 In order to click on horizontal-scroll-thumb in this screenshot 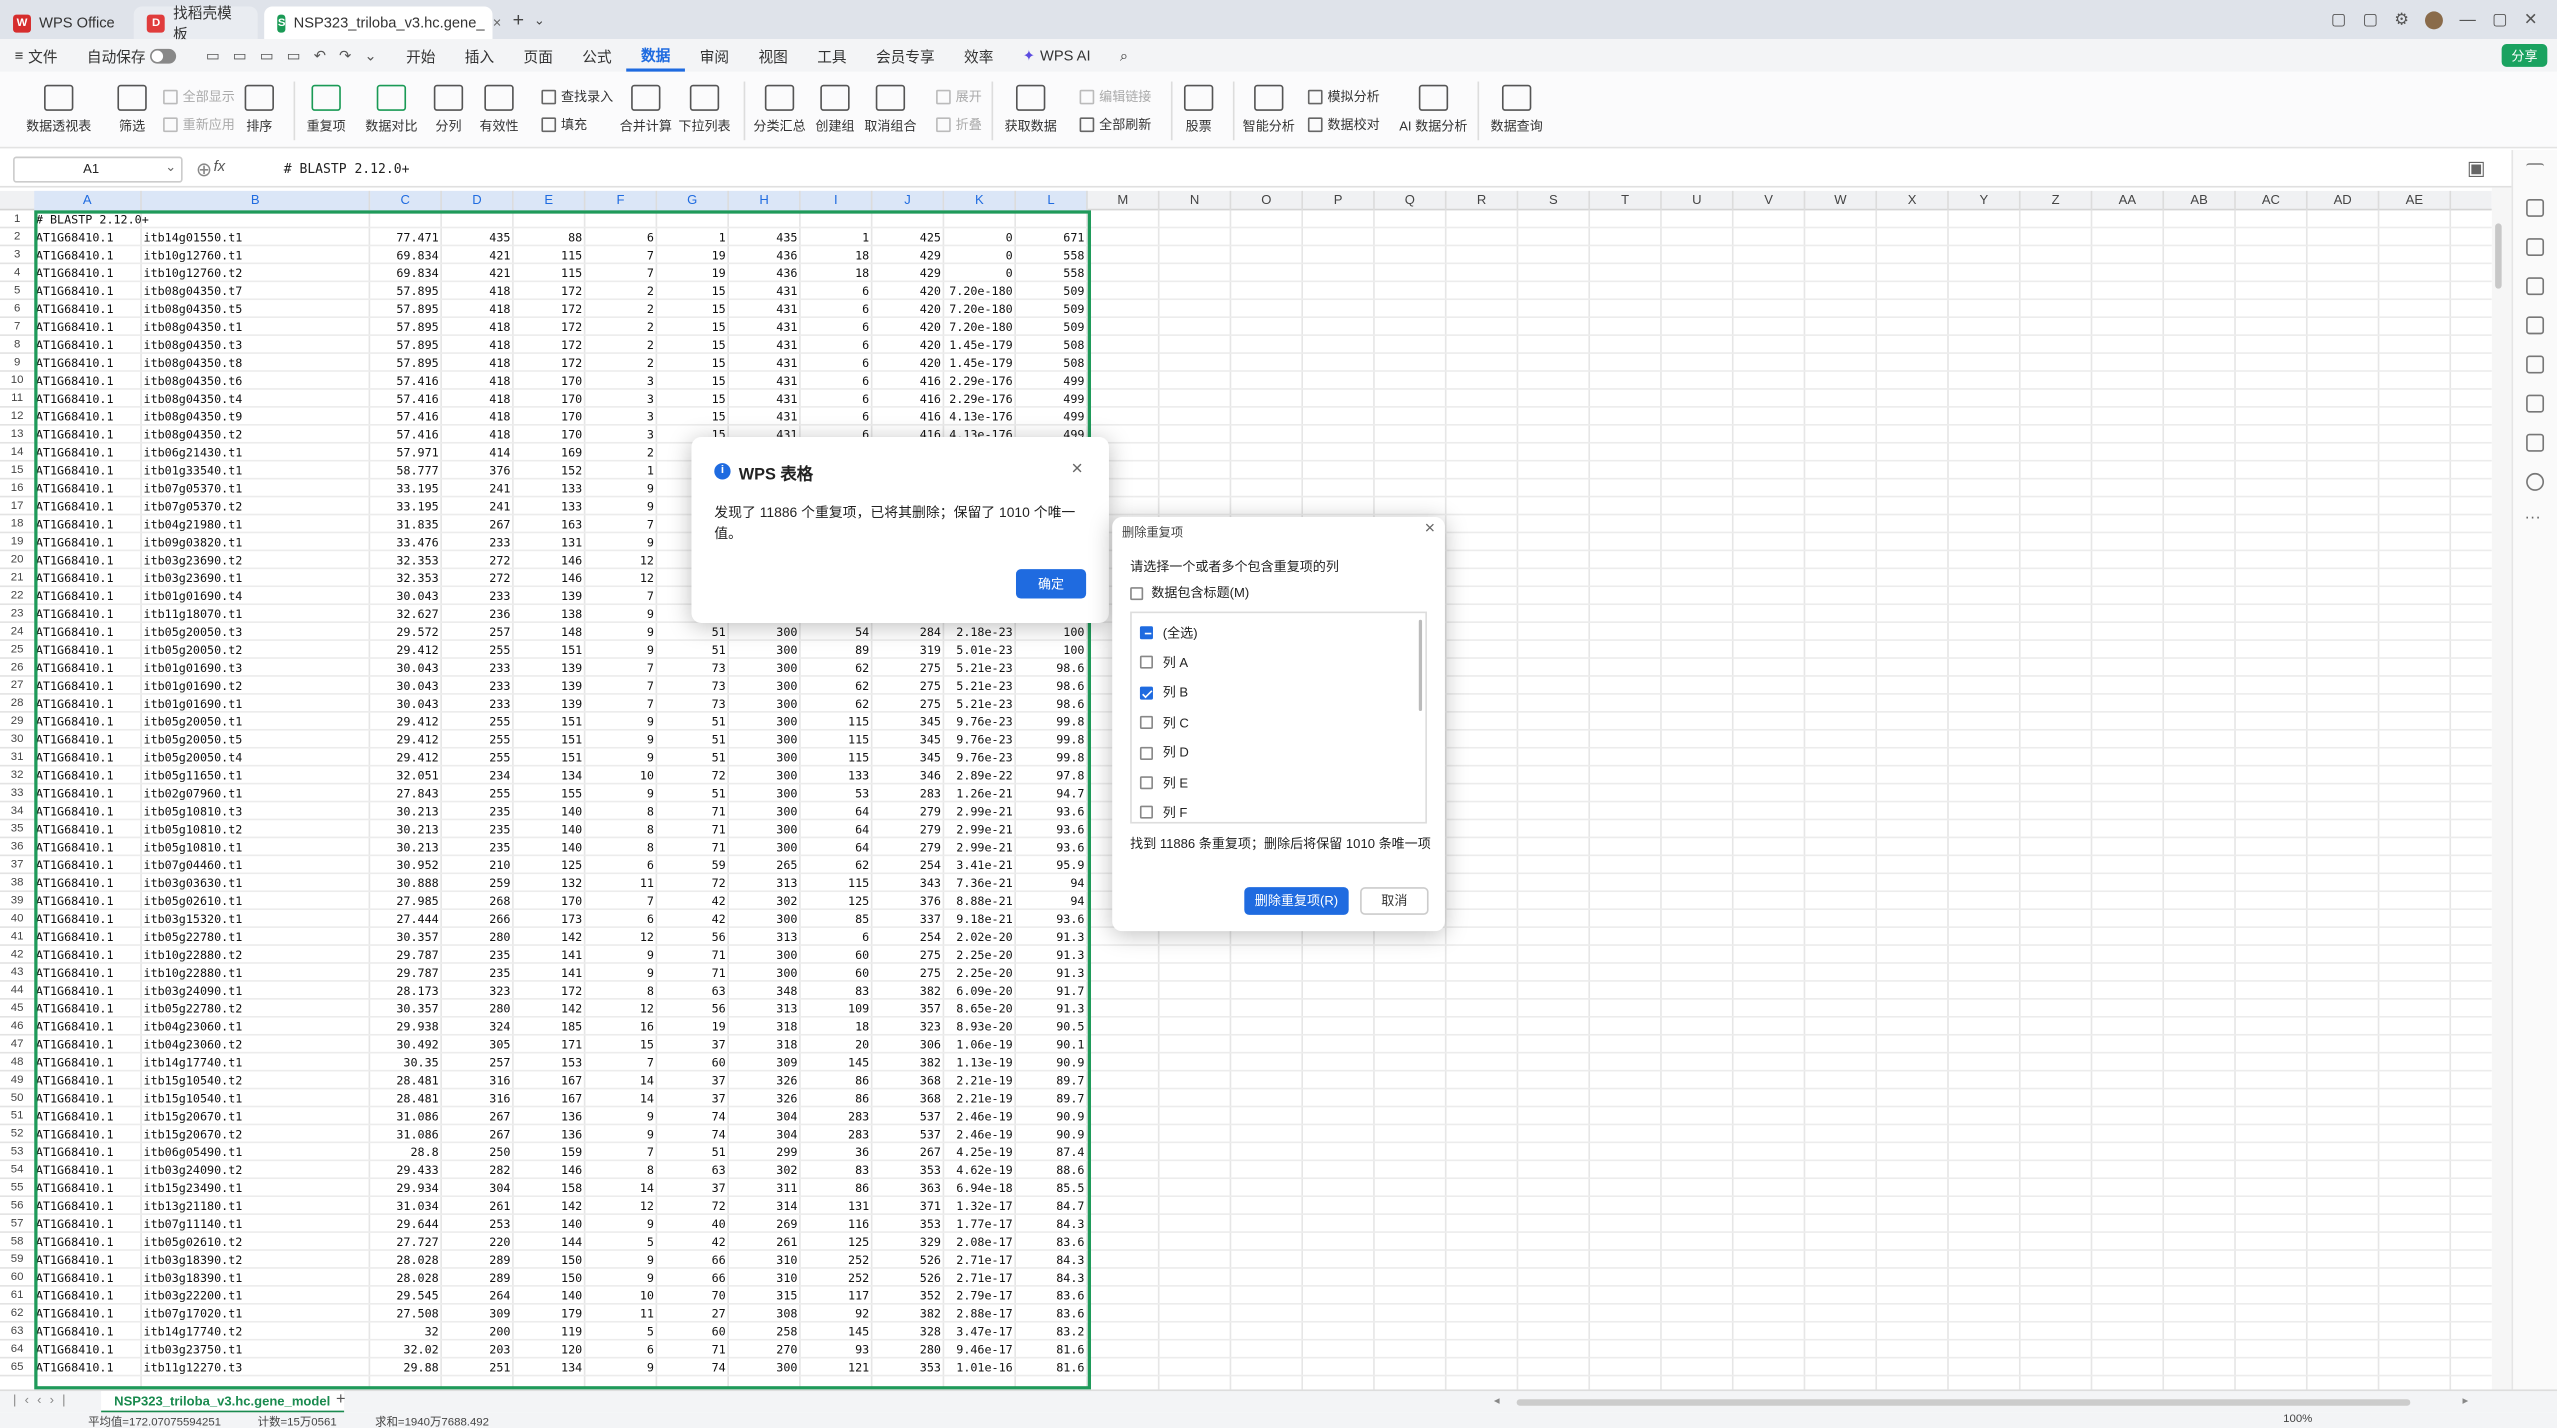, I will do `click(1963, 1402)`.